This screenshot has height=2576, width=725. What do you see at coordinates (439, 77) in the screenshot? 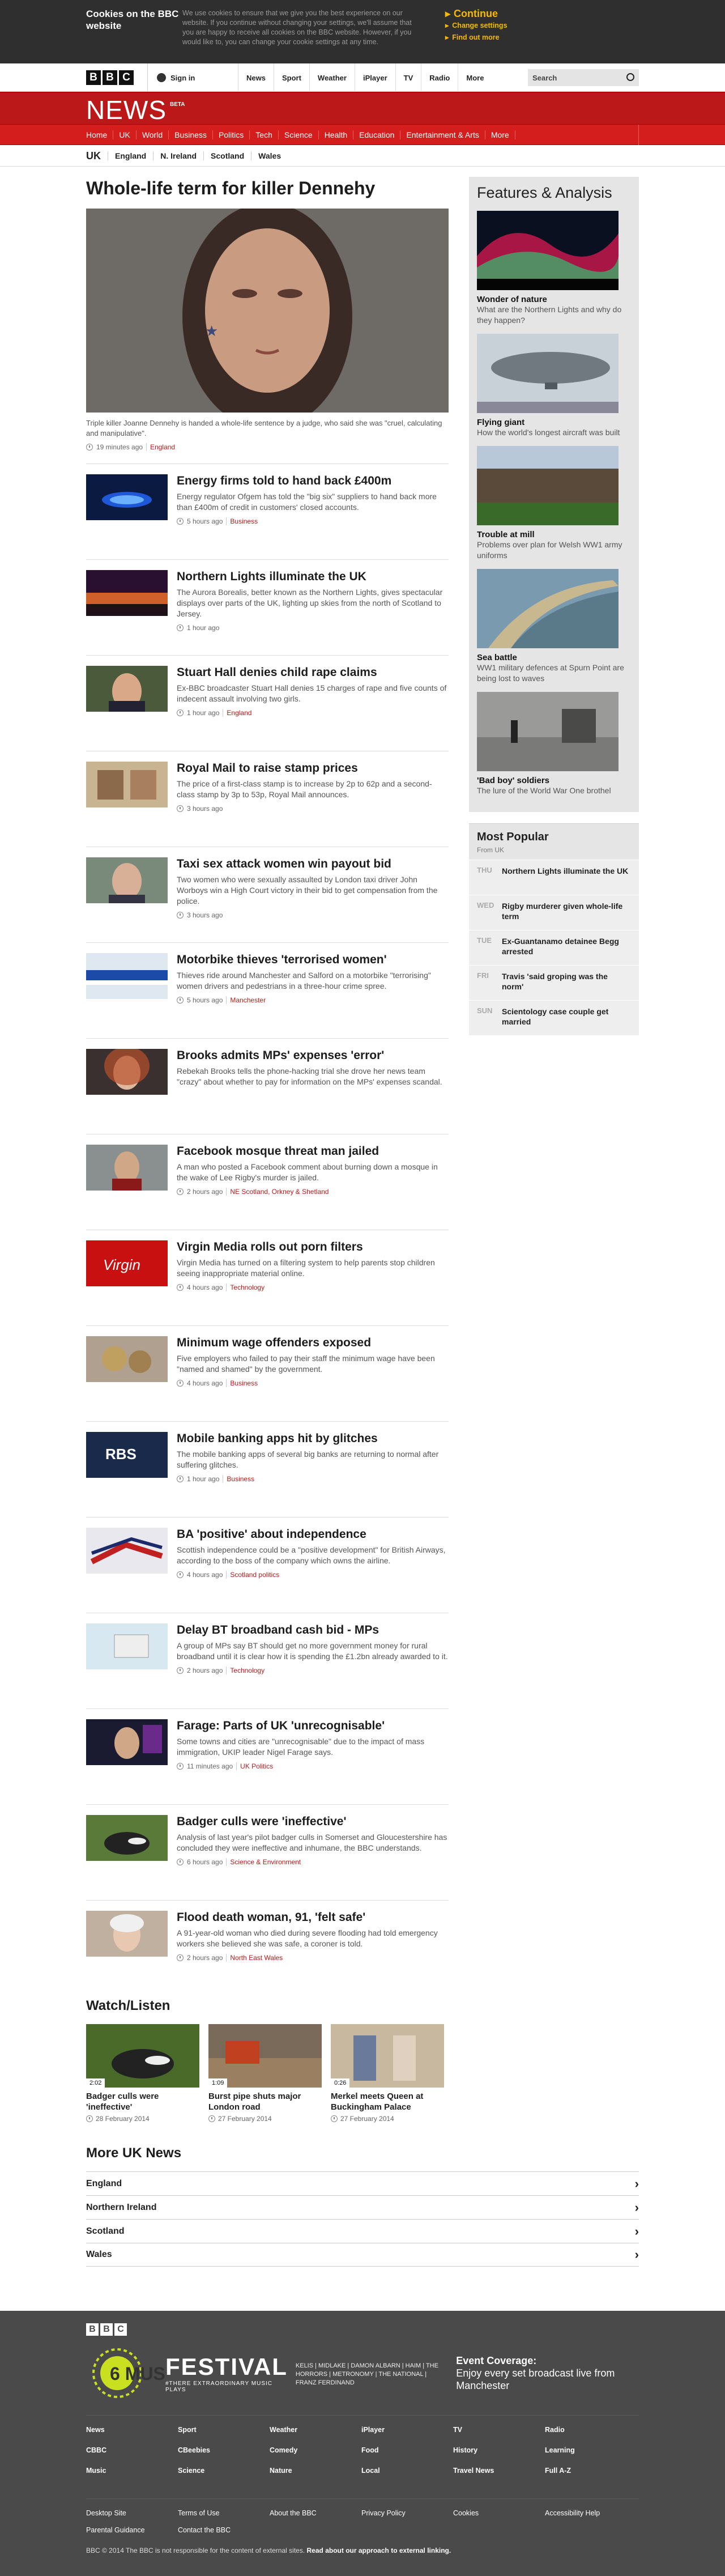
I see `global-nav-item: Radio` at bounding box center [439, 77].